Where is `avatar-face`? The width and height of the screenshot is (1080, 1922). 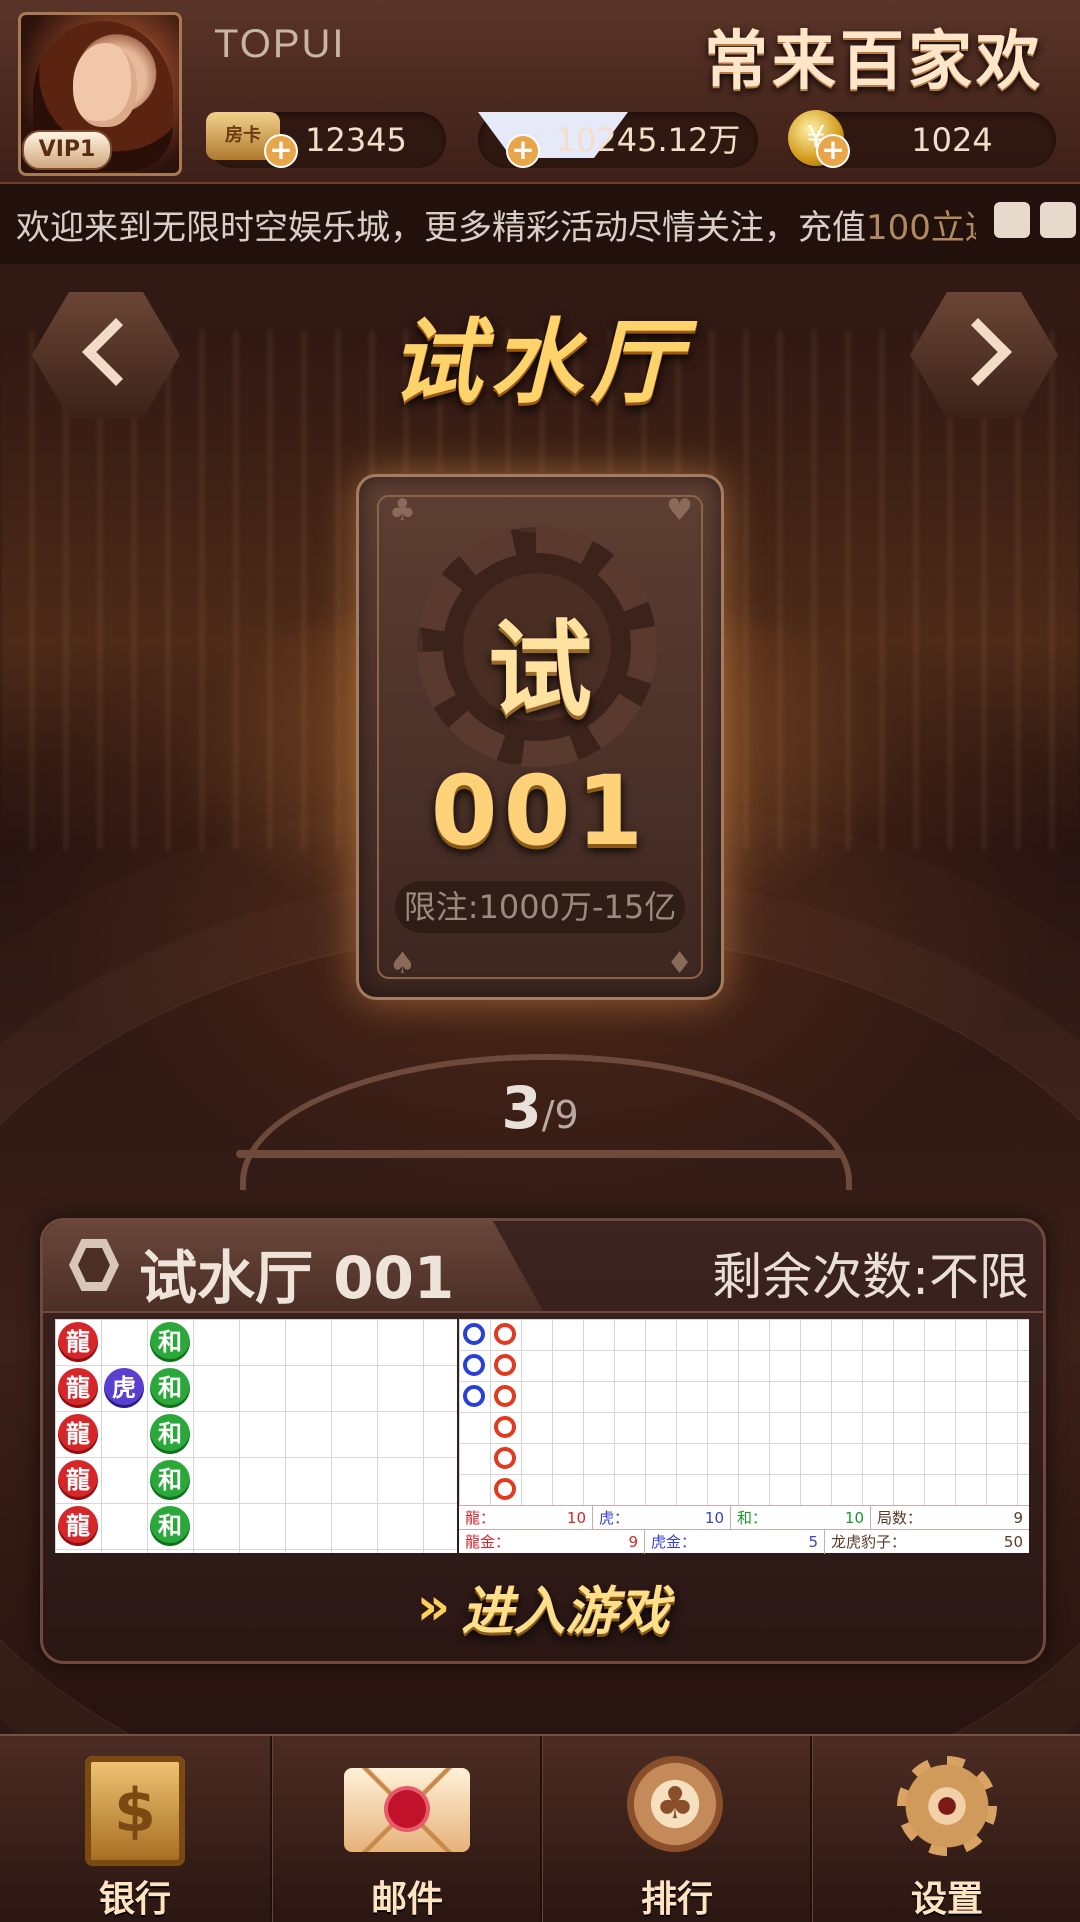 avatar-face is located at coordinates (105, 85).